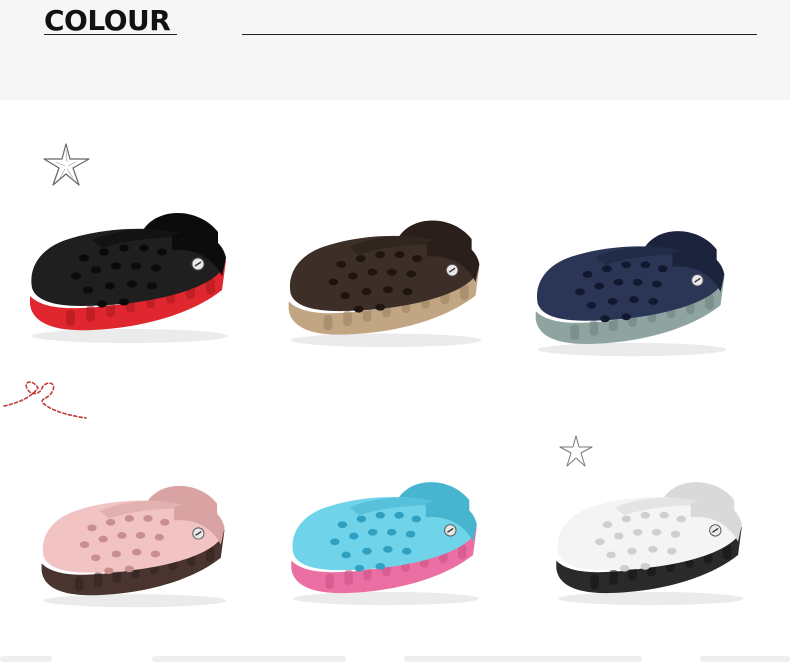  Describe the element at coordinates (499, 34) in the screenshot. I see `header-divider-line` at that location.